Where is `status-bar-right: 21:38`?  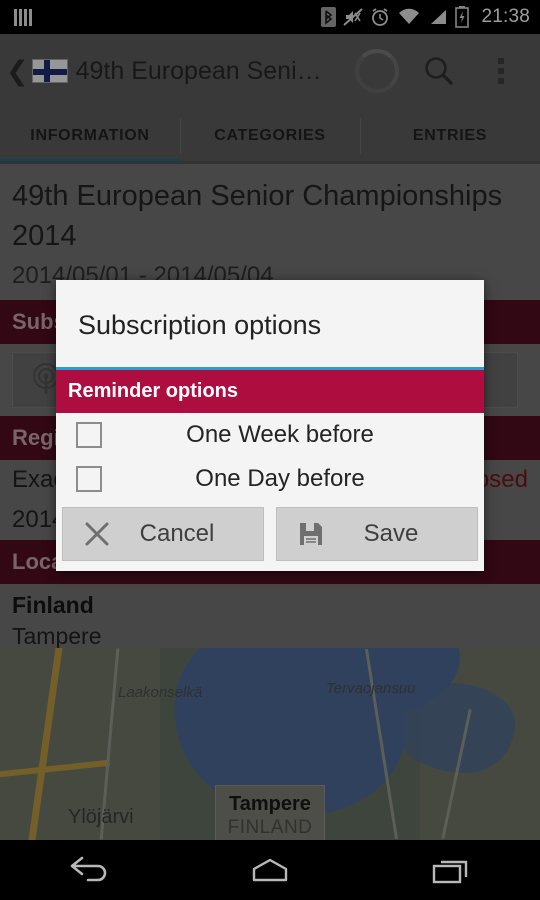
status-bar-right: 21:38 is located at coordinates (425, 17).